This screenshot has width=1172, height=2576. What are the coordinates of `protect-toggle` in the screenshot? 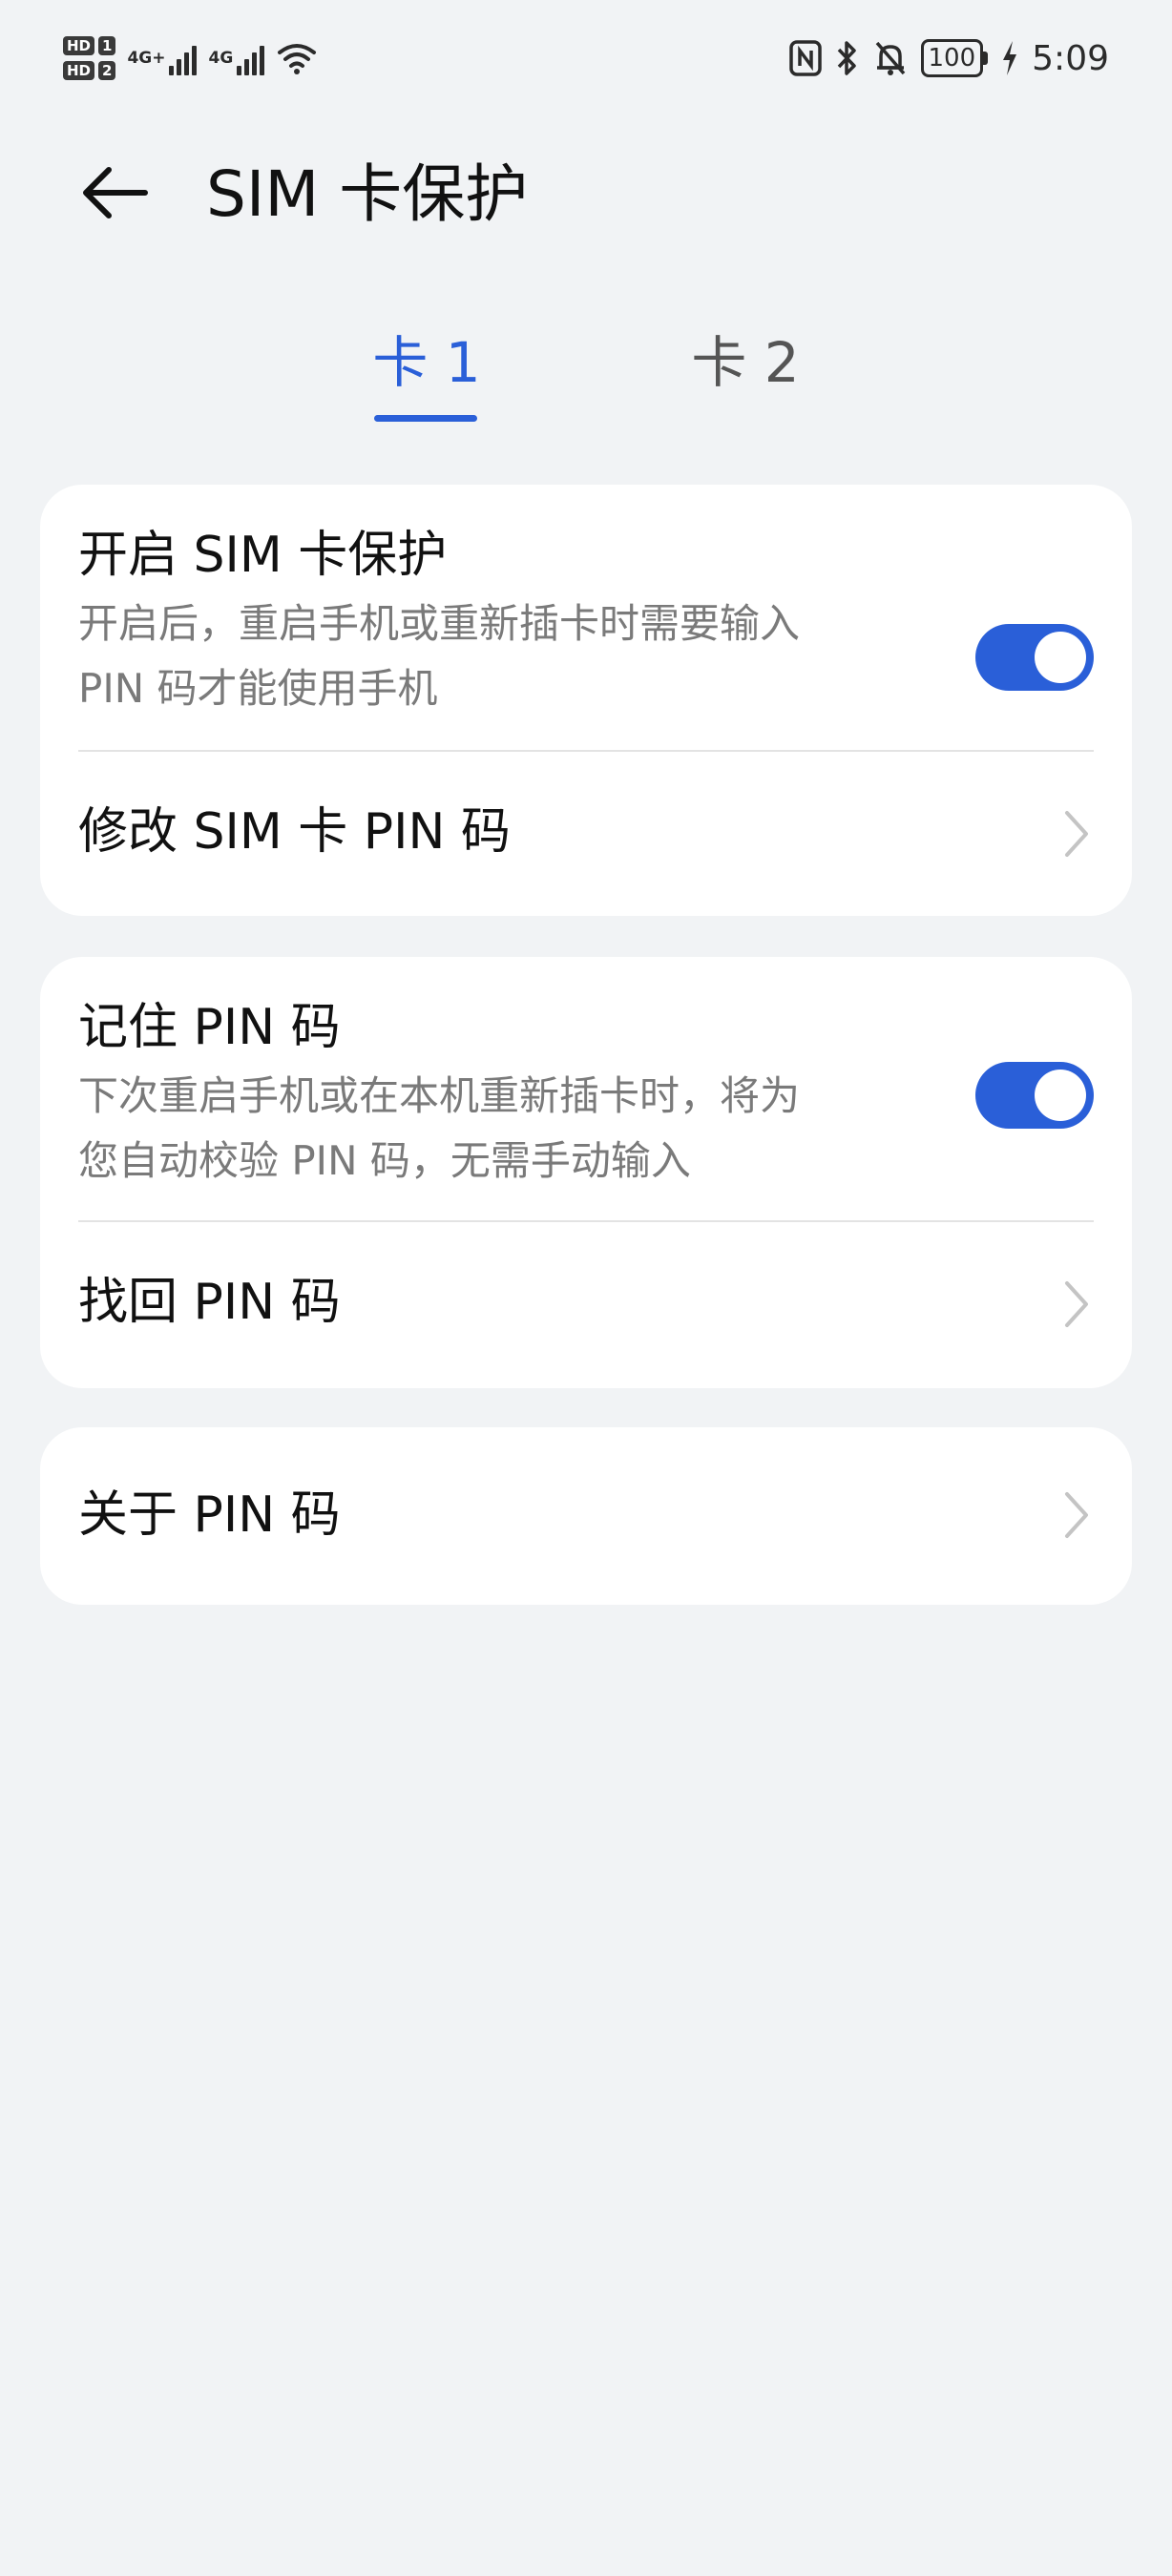 It's located at (1034, 657).